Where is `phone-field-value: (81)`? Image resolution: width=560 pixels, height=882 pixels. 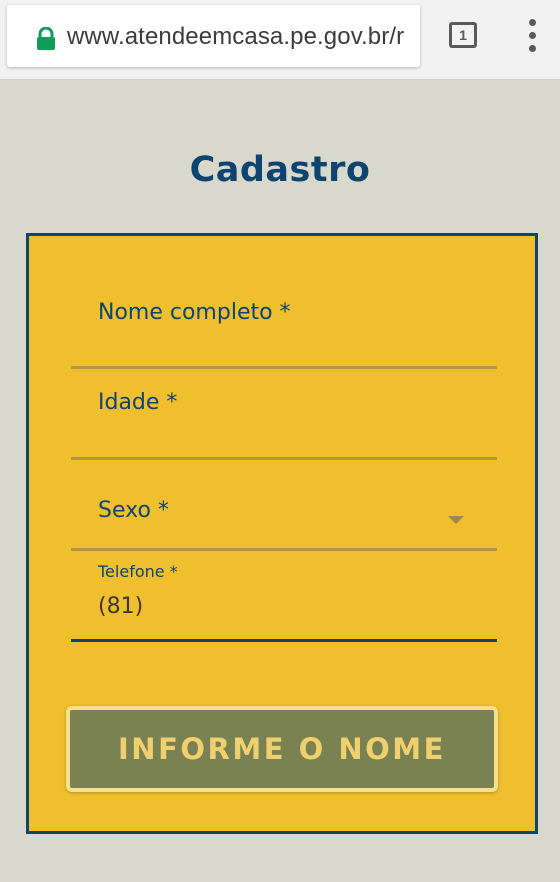 phone-field-value: (81) is located at coordinates (121, 606).